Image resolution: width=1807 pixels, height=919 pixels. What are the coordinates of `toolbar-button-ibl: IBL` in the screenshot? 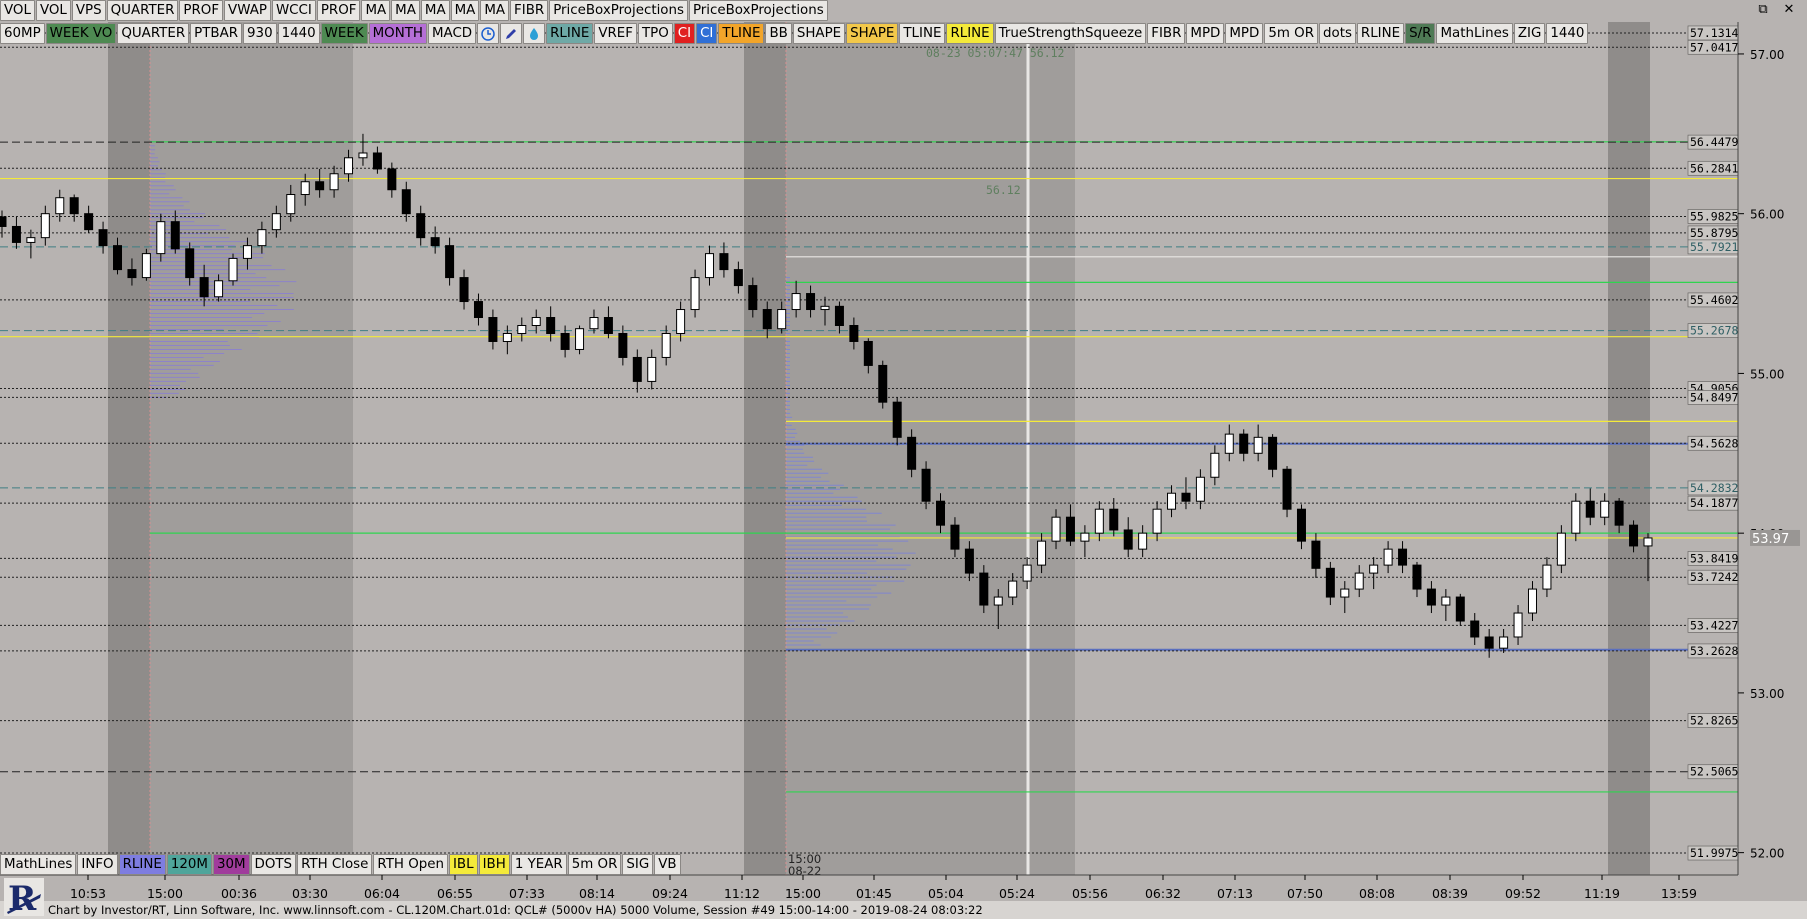 It's located at (463, 864).